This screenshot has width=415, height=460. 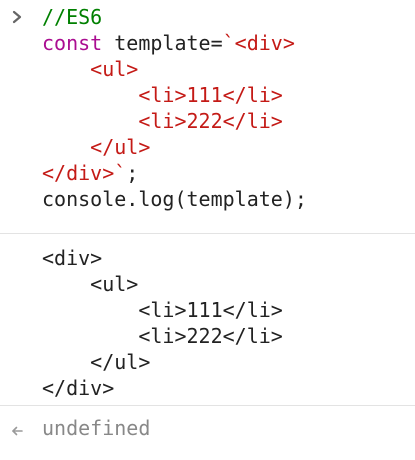 What do you see at coordinates (162, 121) in the screenshot?
I see `code-token-tag: <li>222</li>` at bounding box center [162, 121].